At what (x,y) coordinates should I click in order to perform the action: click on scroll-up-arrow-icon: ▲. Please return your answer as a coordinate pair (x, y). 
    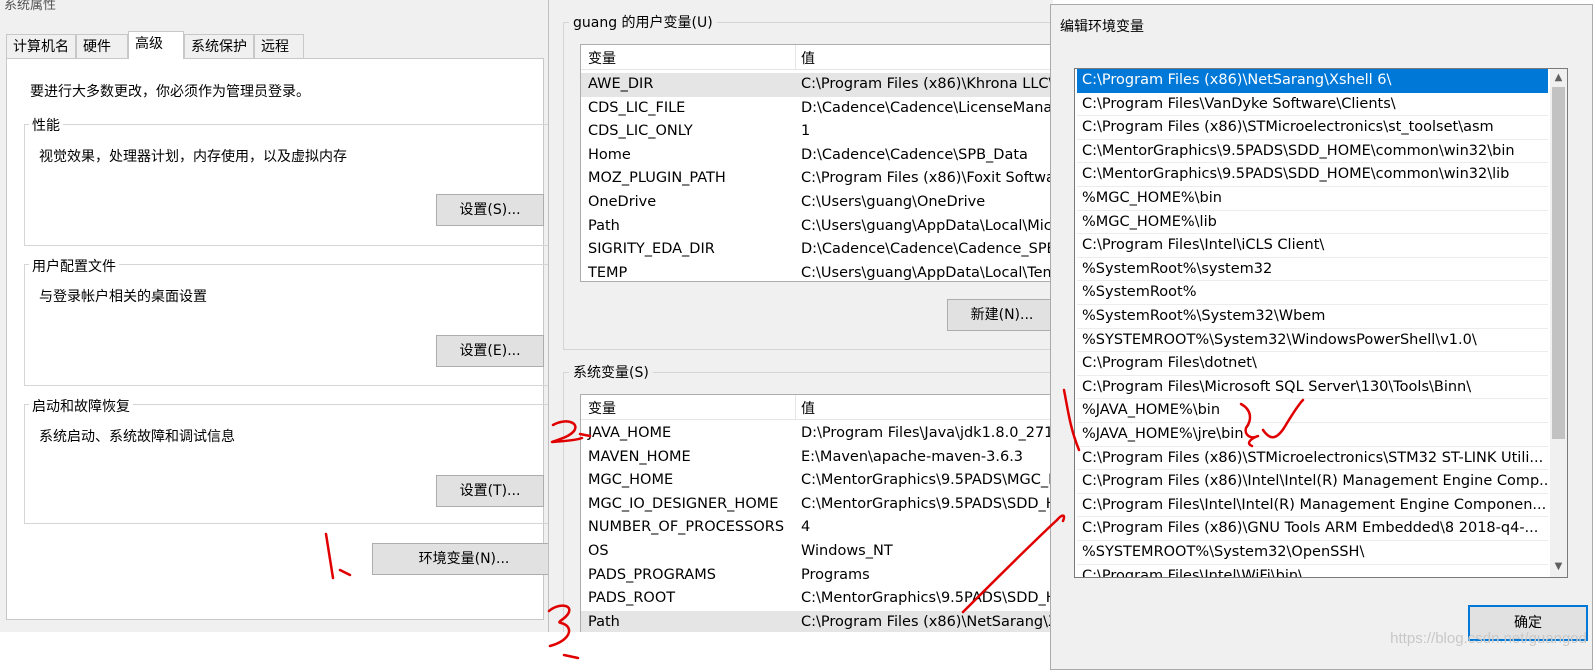
    Looking at the image, I should click on (1558, 78).